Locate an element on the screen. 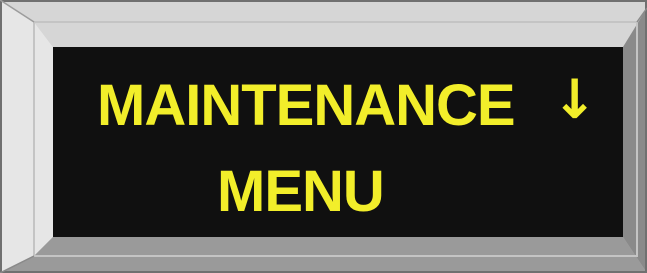  bezel-right-bevel is located at coordinates (635, 140).